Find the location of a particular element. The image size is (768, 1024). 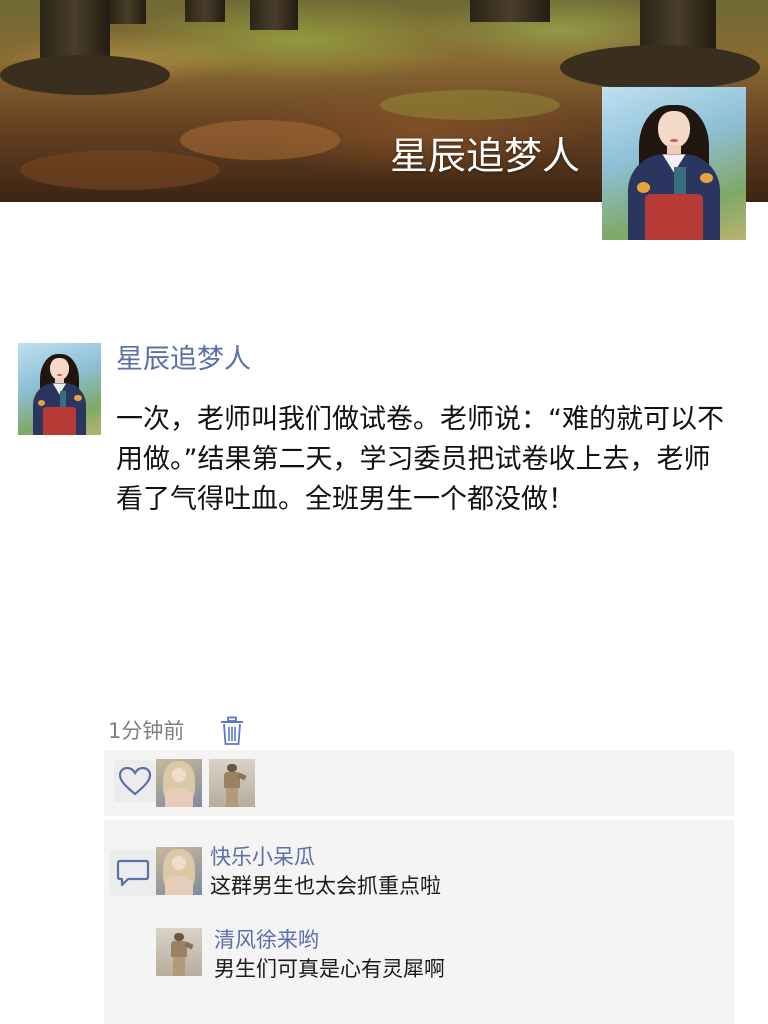

commenter-name: 清风徐来哟 is located at coordinates (266, 940).